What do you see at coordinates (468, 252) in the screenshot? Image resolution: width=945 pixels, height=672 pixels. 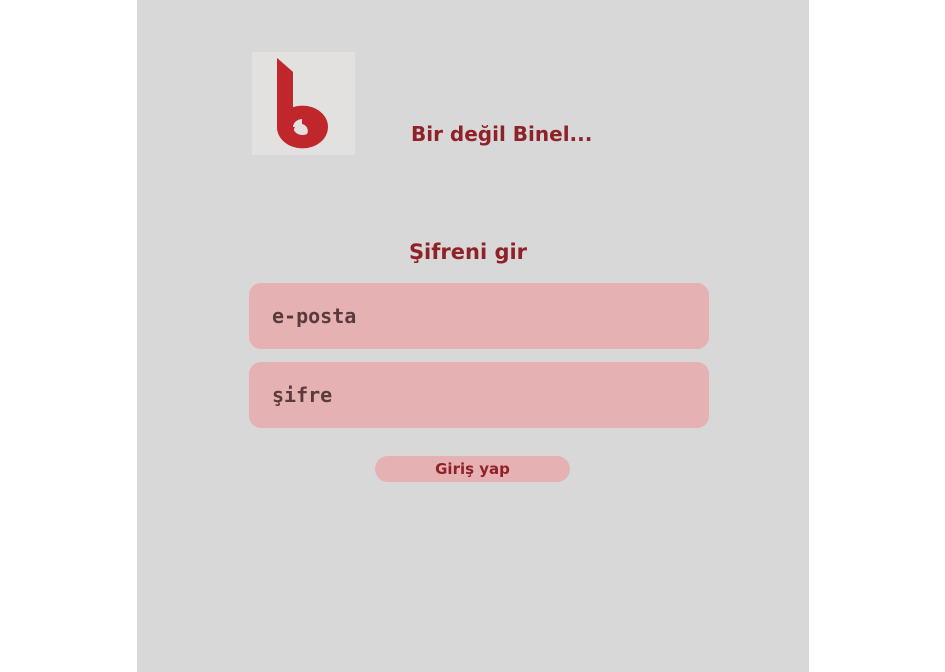 I see `login-form-title: Şifreni gir` at bounding box center [468, 252].